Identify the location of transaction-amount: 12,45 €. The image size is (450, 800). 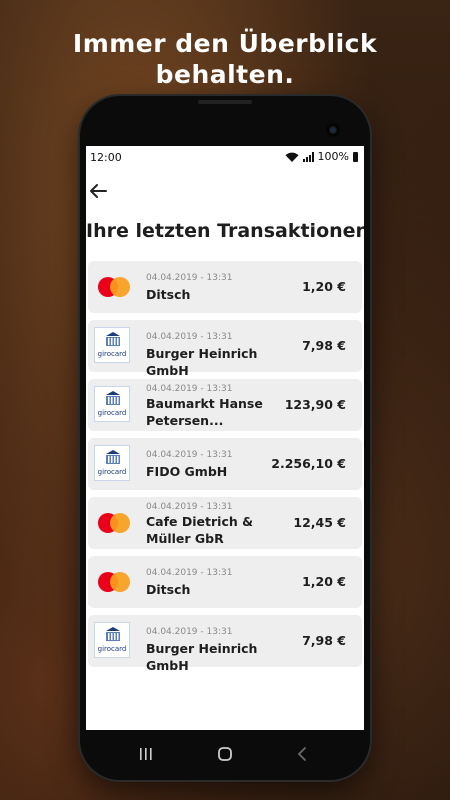
(319, 522).